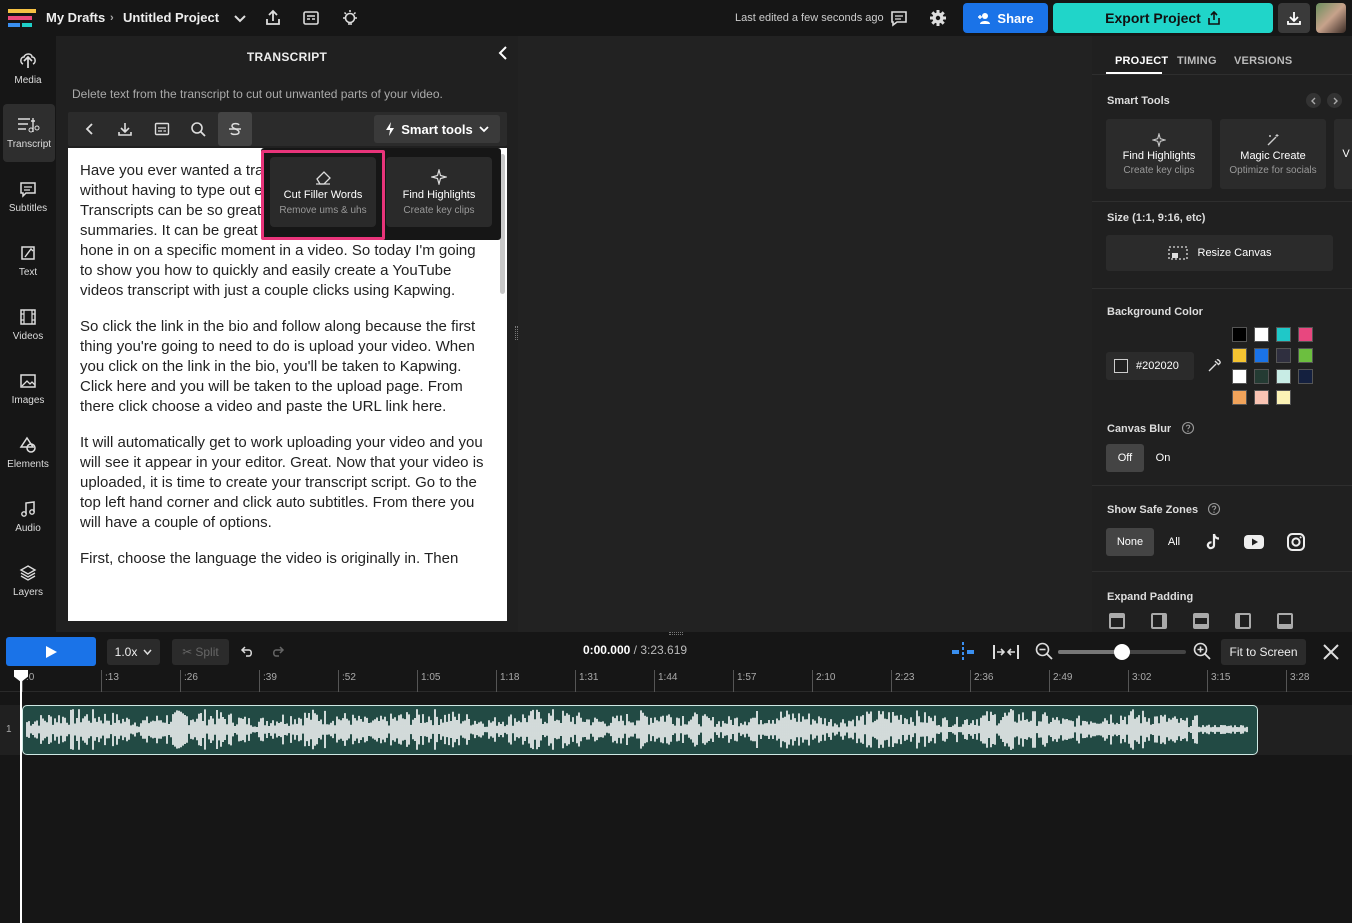 This screenshot has height=923, width=1352. I want to click on rail-item-elements: Elements, so click(28, 453).